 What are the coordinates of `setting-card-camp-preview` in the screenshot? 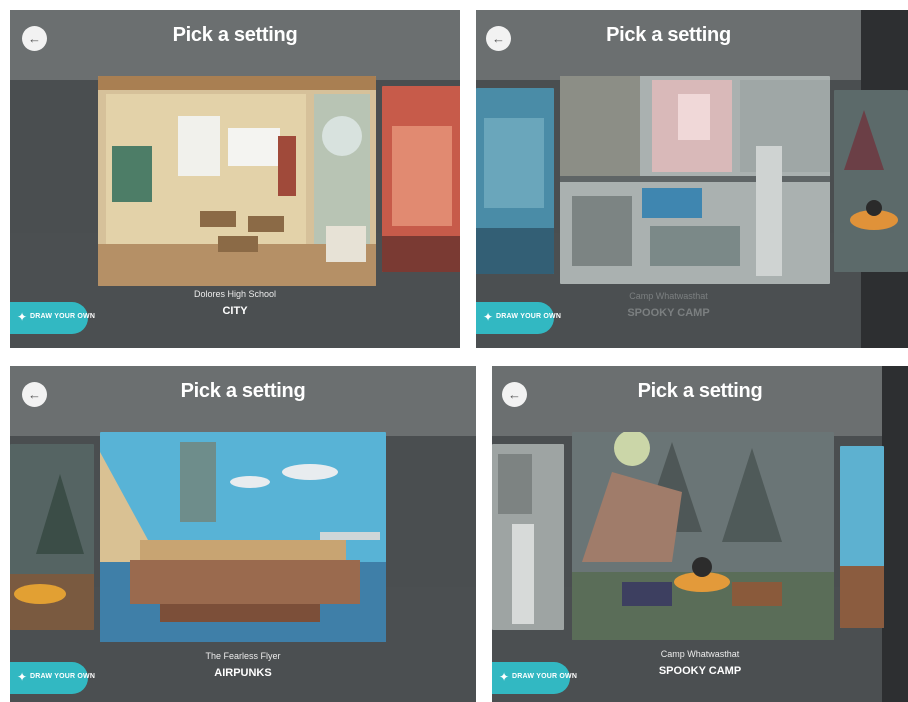 It's located at (871, 181).